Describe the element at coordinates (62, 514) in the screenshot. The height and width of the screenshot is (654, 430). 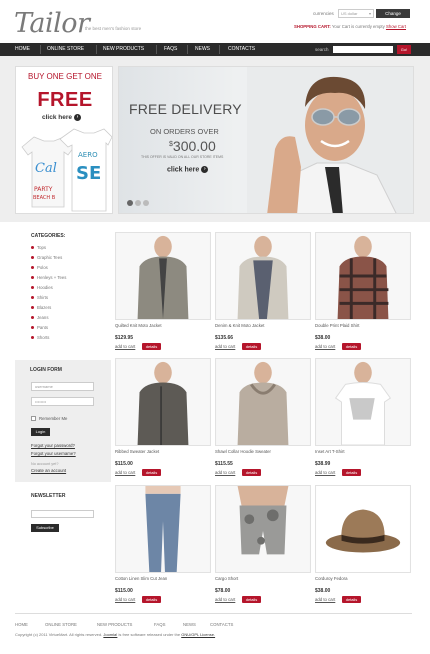
I see `newsletter-email-input` at that location.